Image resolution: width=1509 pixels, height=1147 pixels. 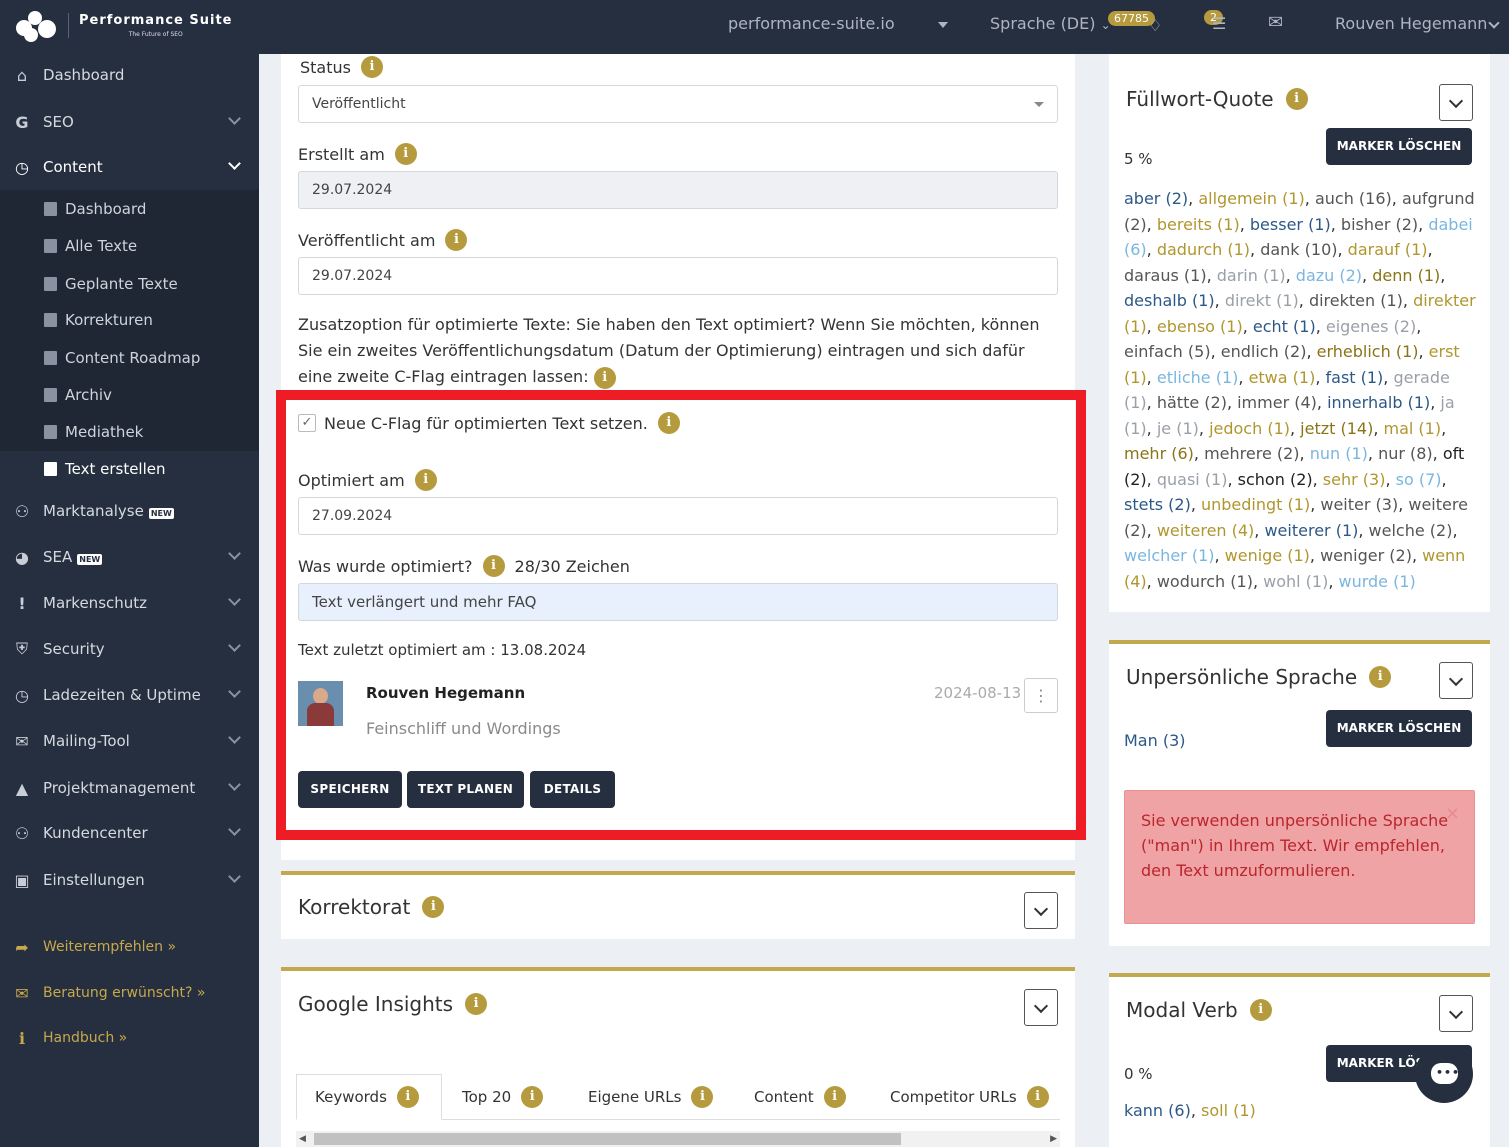 What do you see at coordinates (122, 358) in the screenshot?
I see `sidebar-subitem-content-roadmap: Content Roadmap` at bounding box center [122, 358].